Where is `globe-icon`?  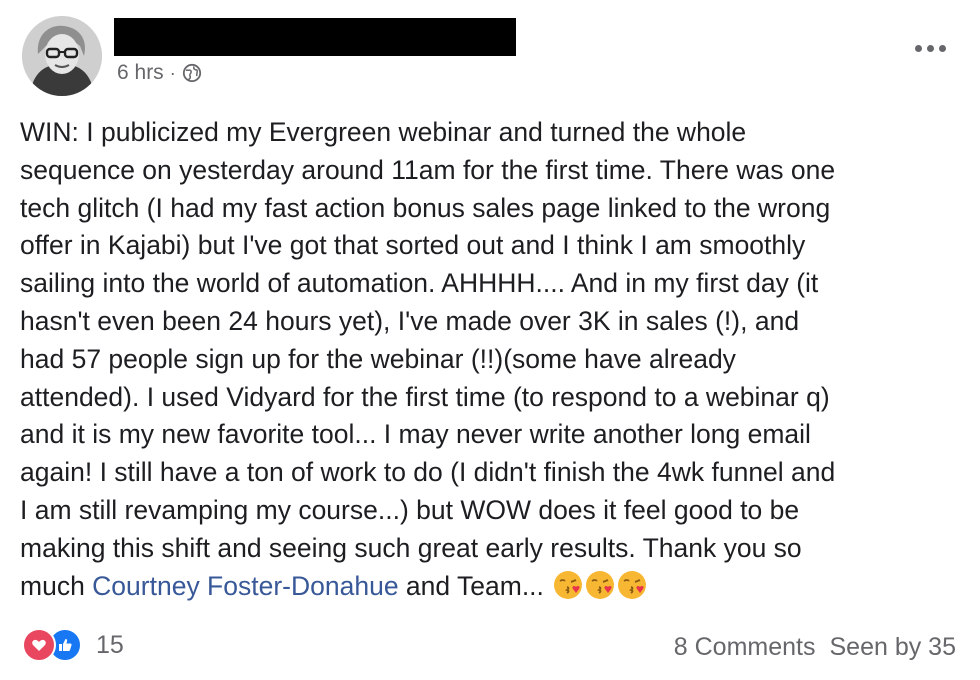
globe-icon is located at coordinates (192, 73).